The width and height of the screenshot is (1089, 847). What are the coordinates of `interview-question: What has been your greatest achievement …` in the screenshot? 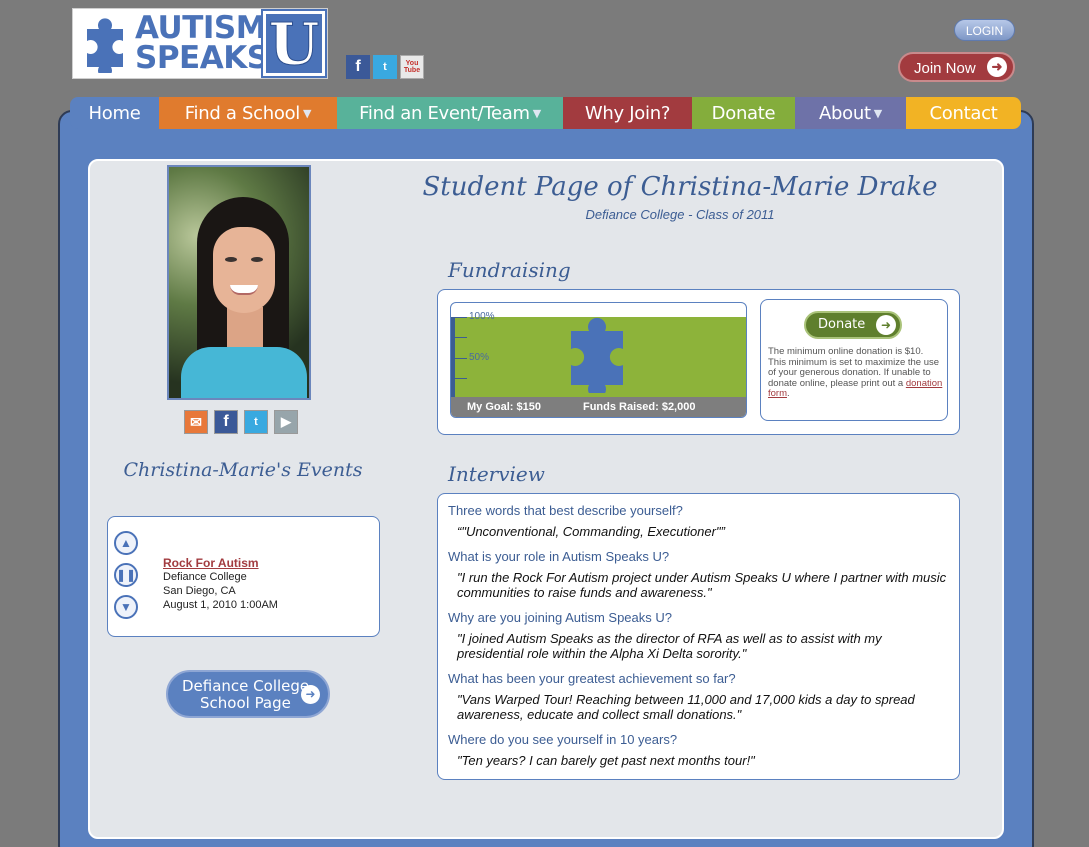 It's located at (592, 678).